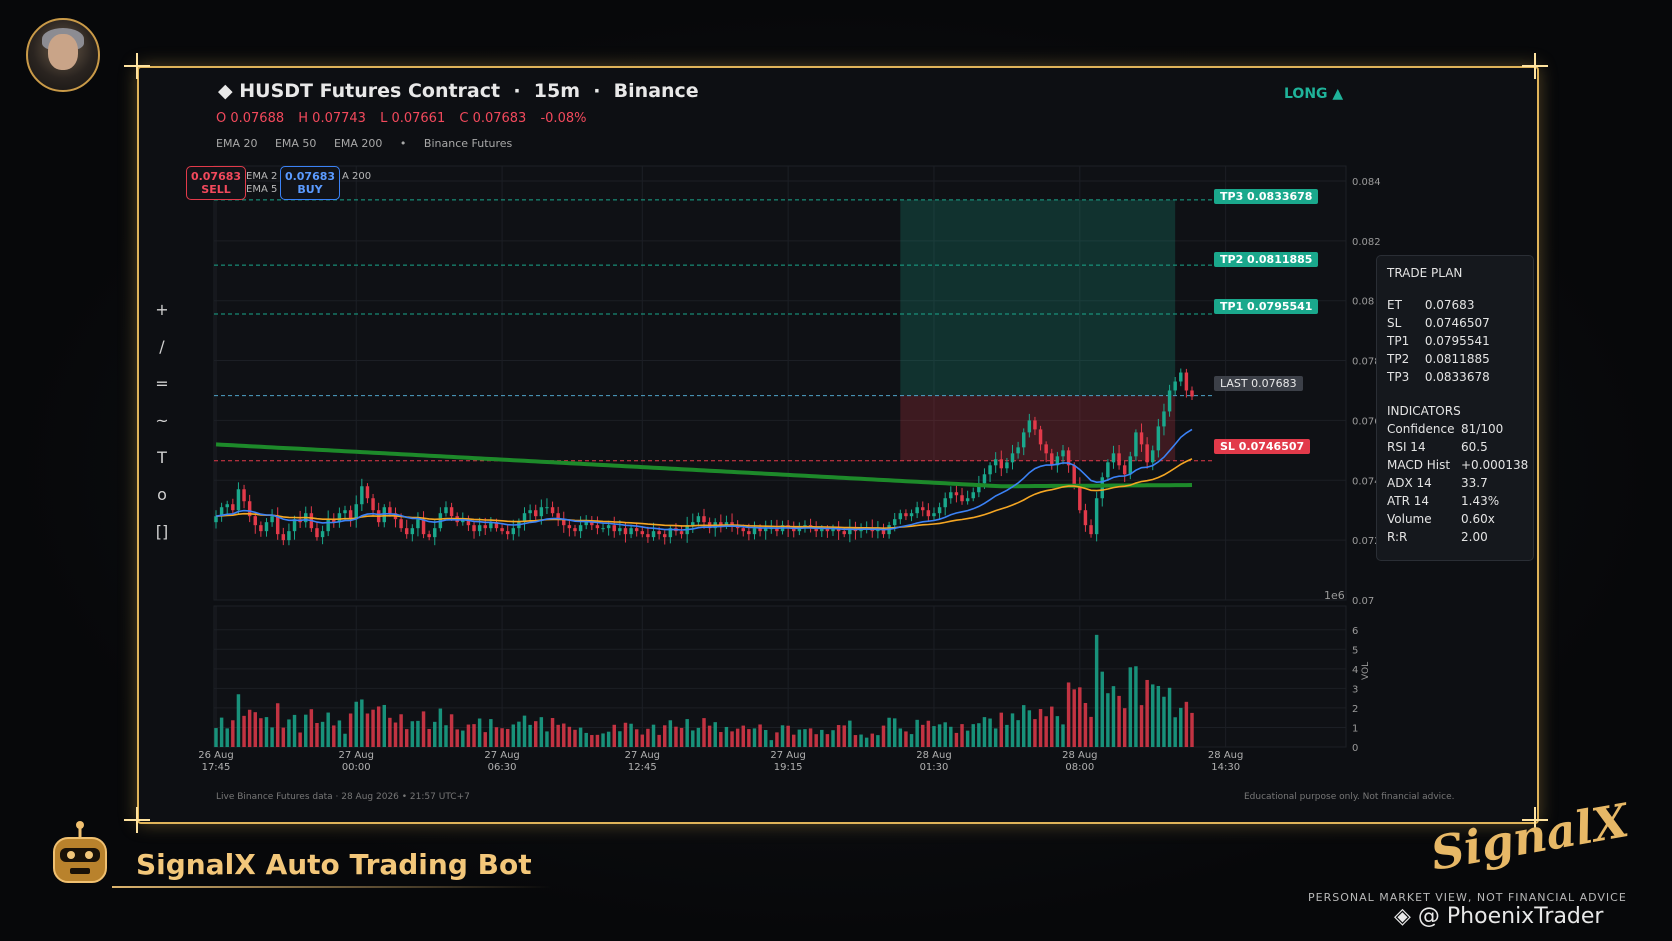 This screenshot has width=1672, height=941. I want to click on time-tick-label: 28 Aug, so click(1079, 755).